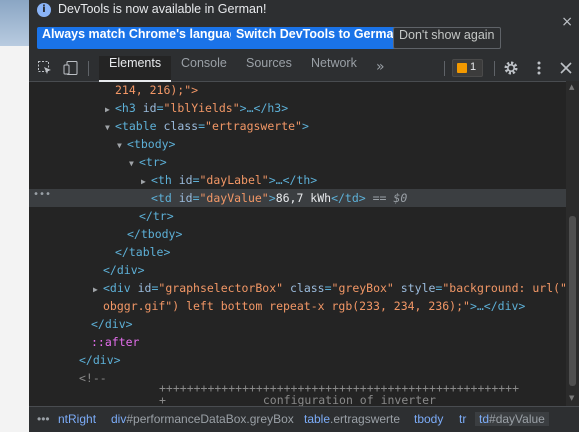 Image resolution: width=579 pixels, height=432 pixels. Describe the element at coordinates (155, 234) in the screenshot. I see `tag-name: </tbody>` at that location.